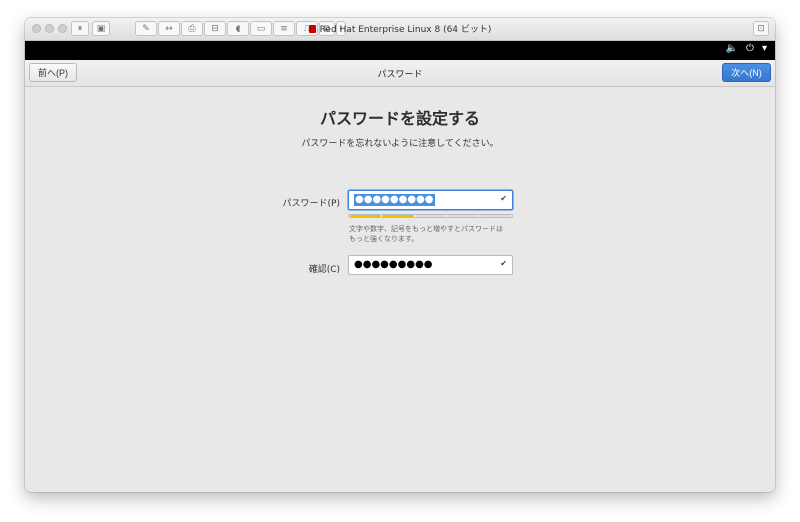 Image resolution: width=800 pixels, height=522 pixels. What do you see at coordinates (764, 48) in the screenshot?
I see `chevron-down-icon: ▾` at bounding box center [764, 48].